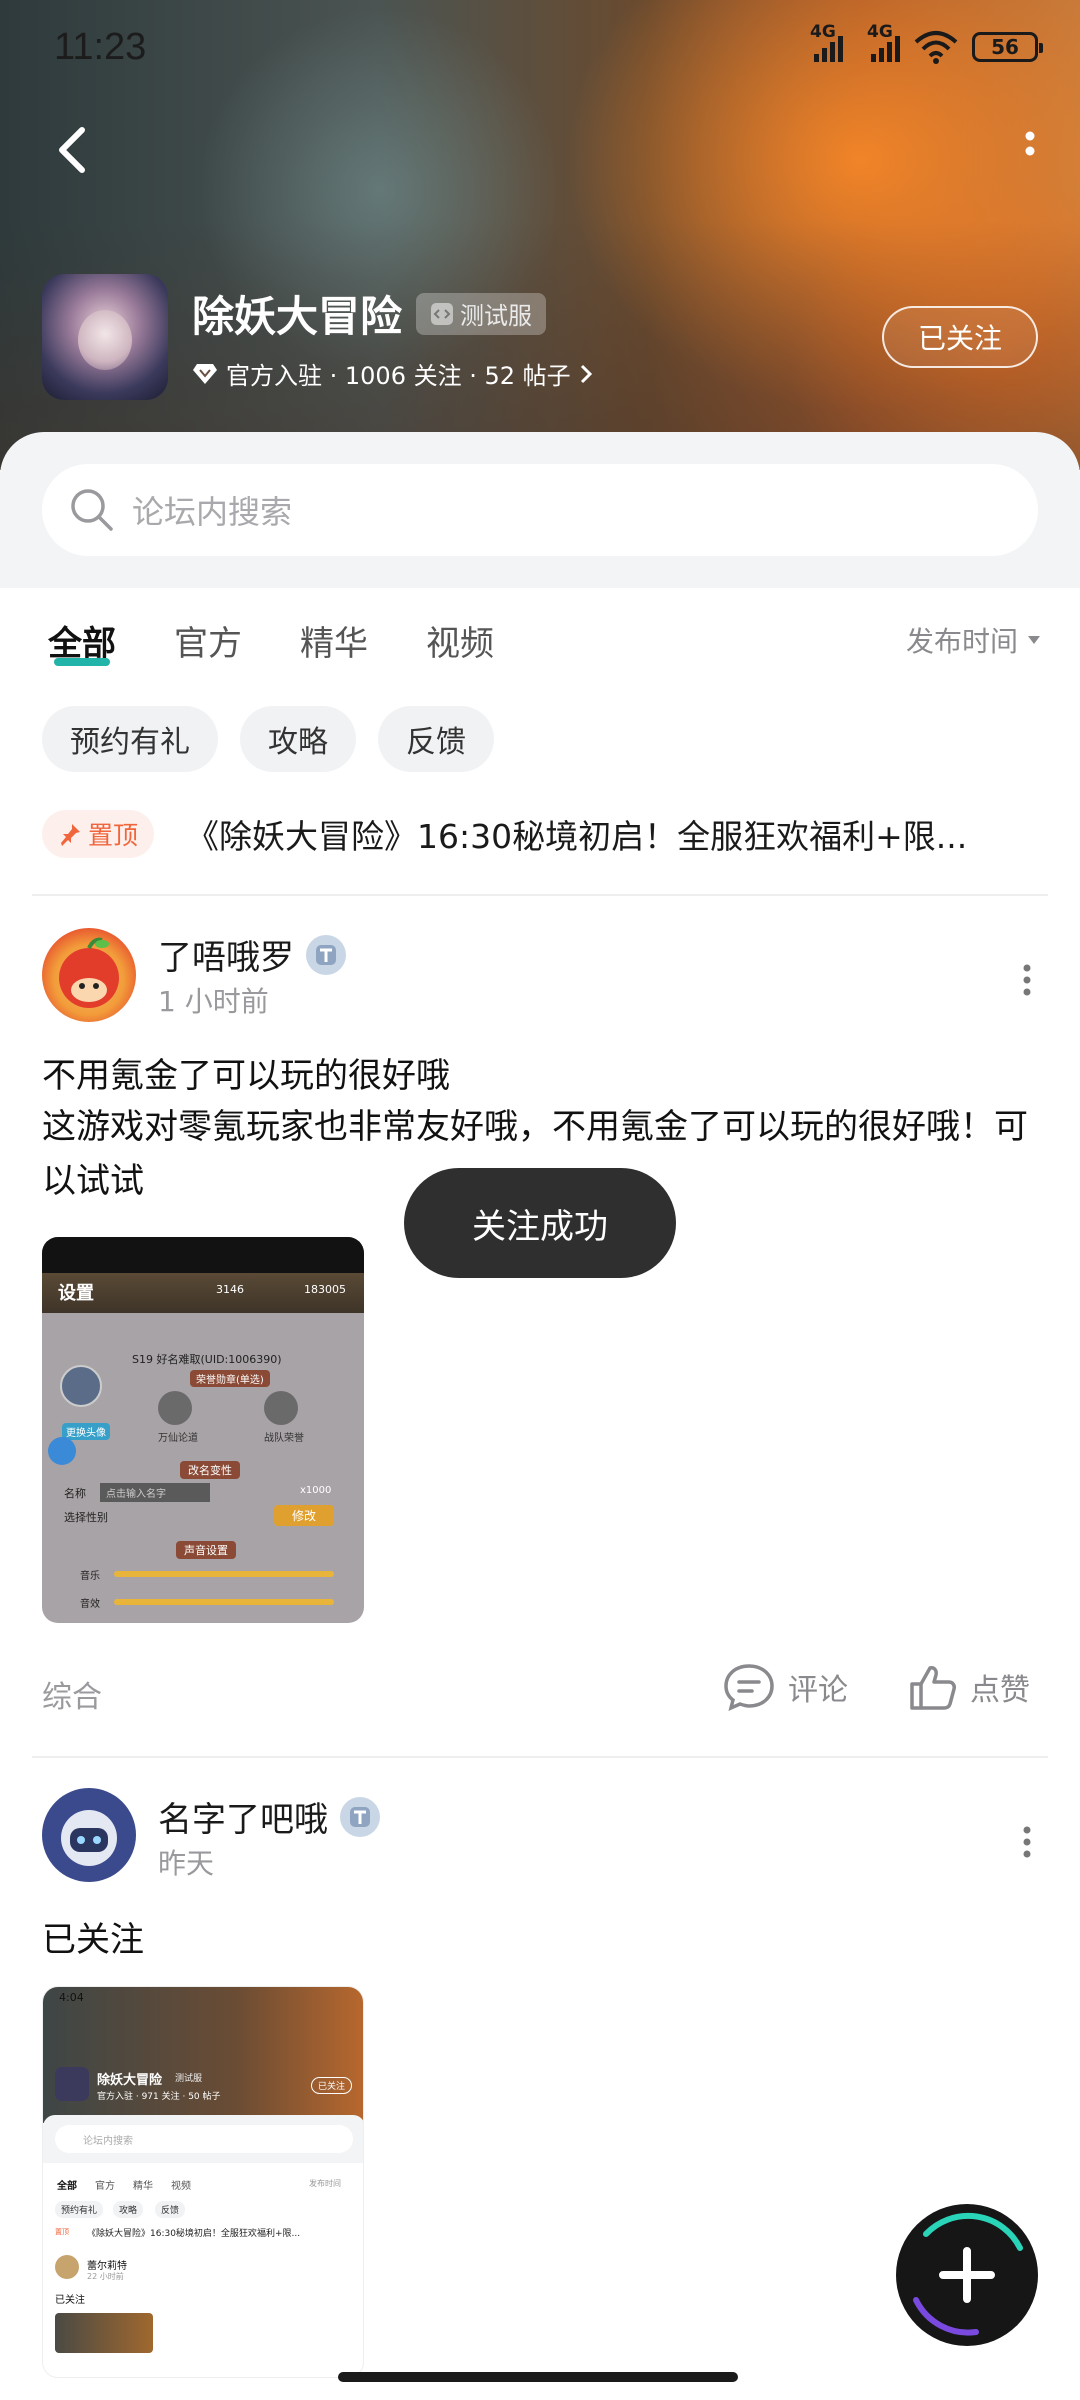 This screenshot has height=2400, width=1080. What do you see at coordinates (325, 1289) in the screenshot?
I see `image-coin2: 183005` at bounding box center [325, 1289].